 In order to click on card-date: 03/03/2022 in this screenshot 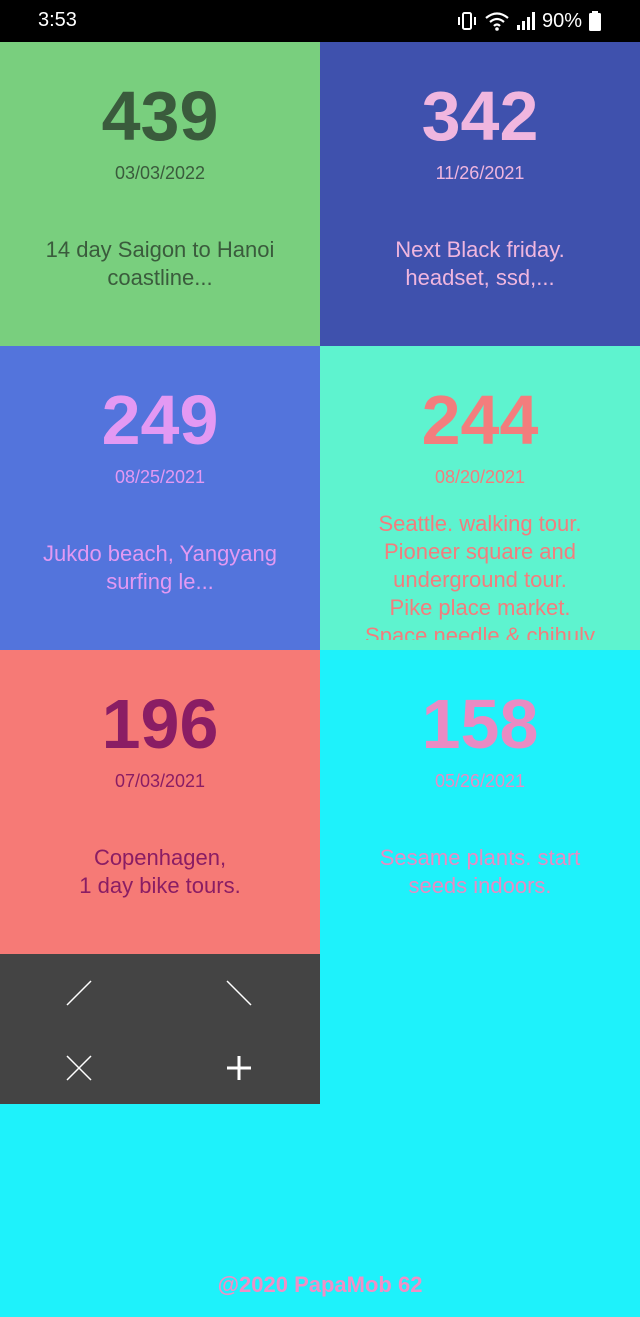, I will do `click(160, 173)`.